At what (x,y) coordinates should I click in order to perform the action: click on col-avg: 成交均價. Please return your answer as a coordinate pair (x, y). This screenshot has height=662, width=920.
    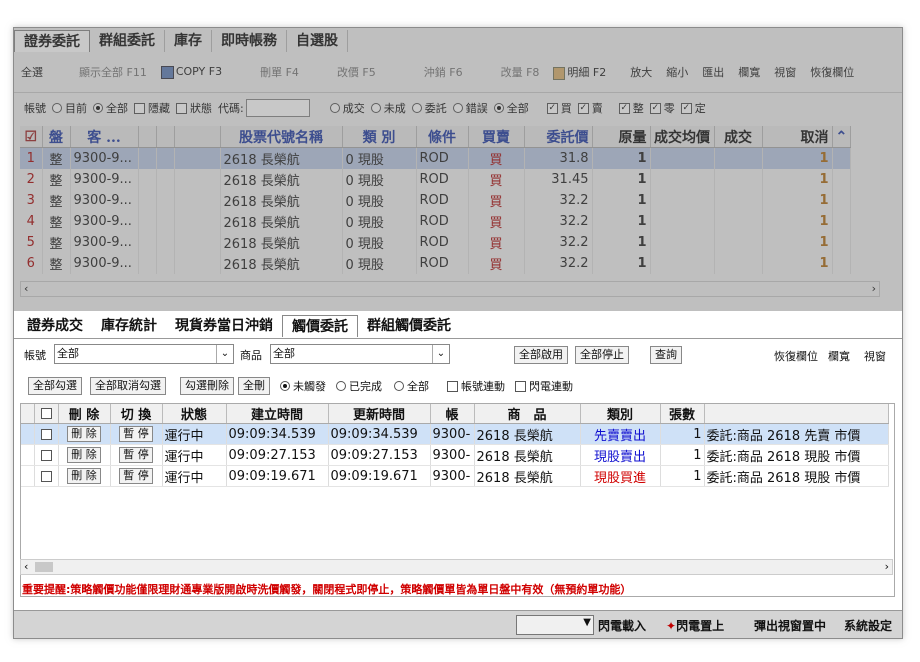
    Looking at the image, I should click on (682, 137).